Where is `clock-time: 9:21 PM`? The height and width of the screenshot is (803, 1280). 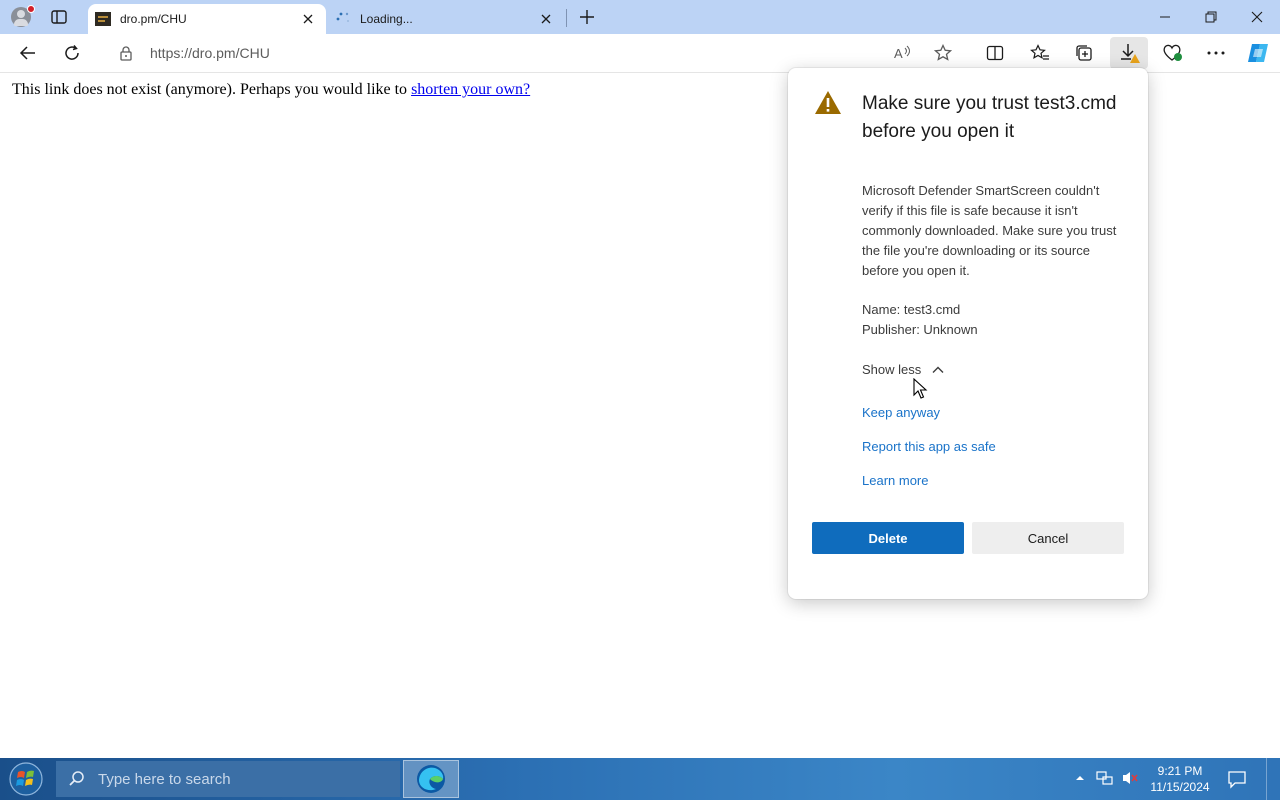
clock-time: 9:21 PM is located at coordinates (1180, 771).